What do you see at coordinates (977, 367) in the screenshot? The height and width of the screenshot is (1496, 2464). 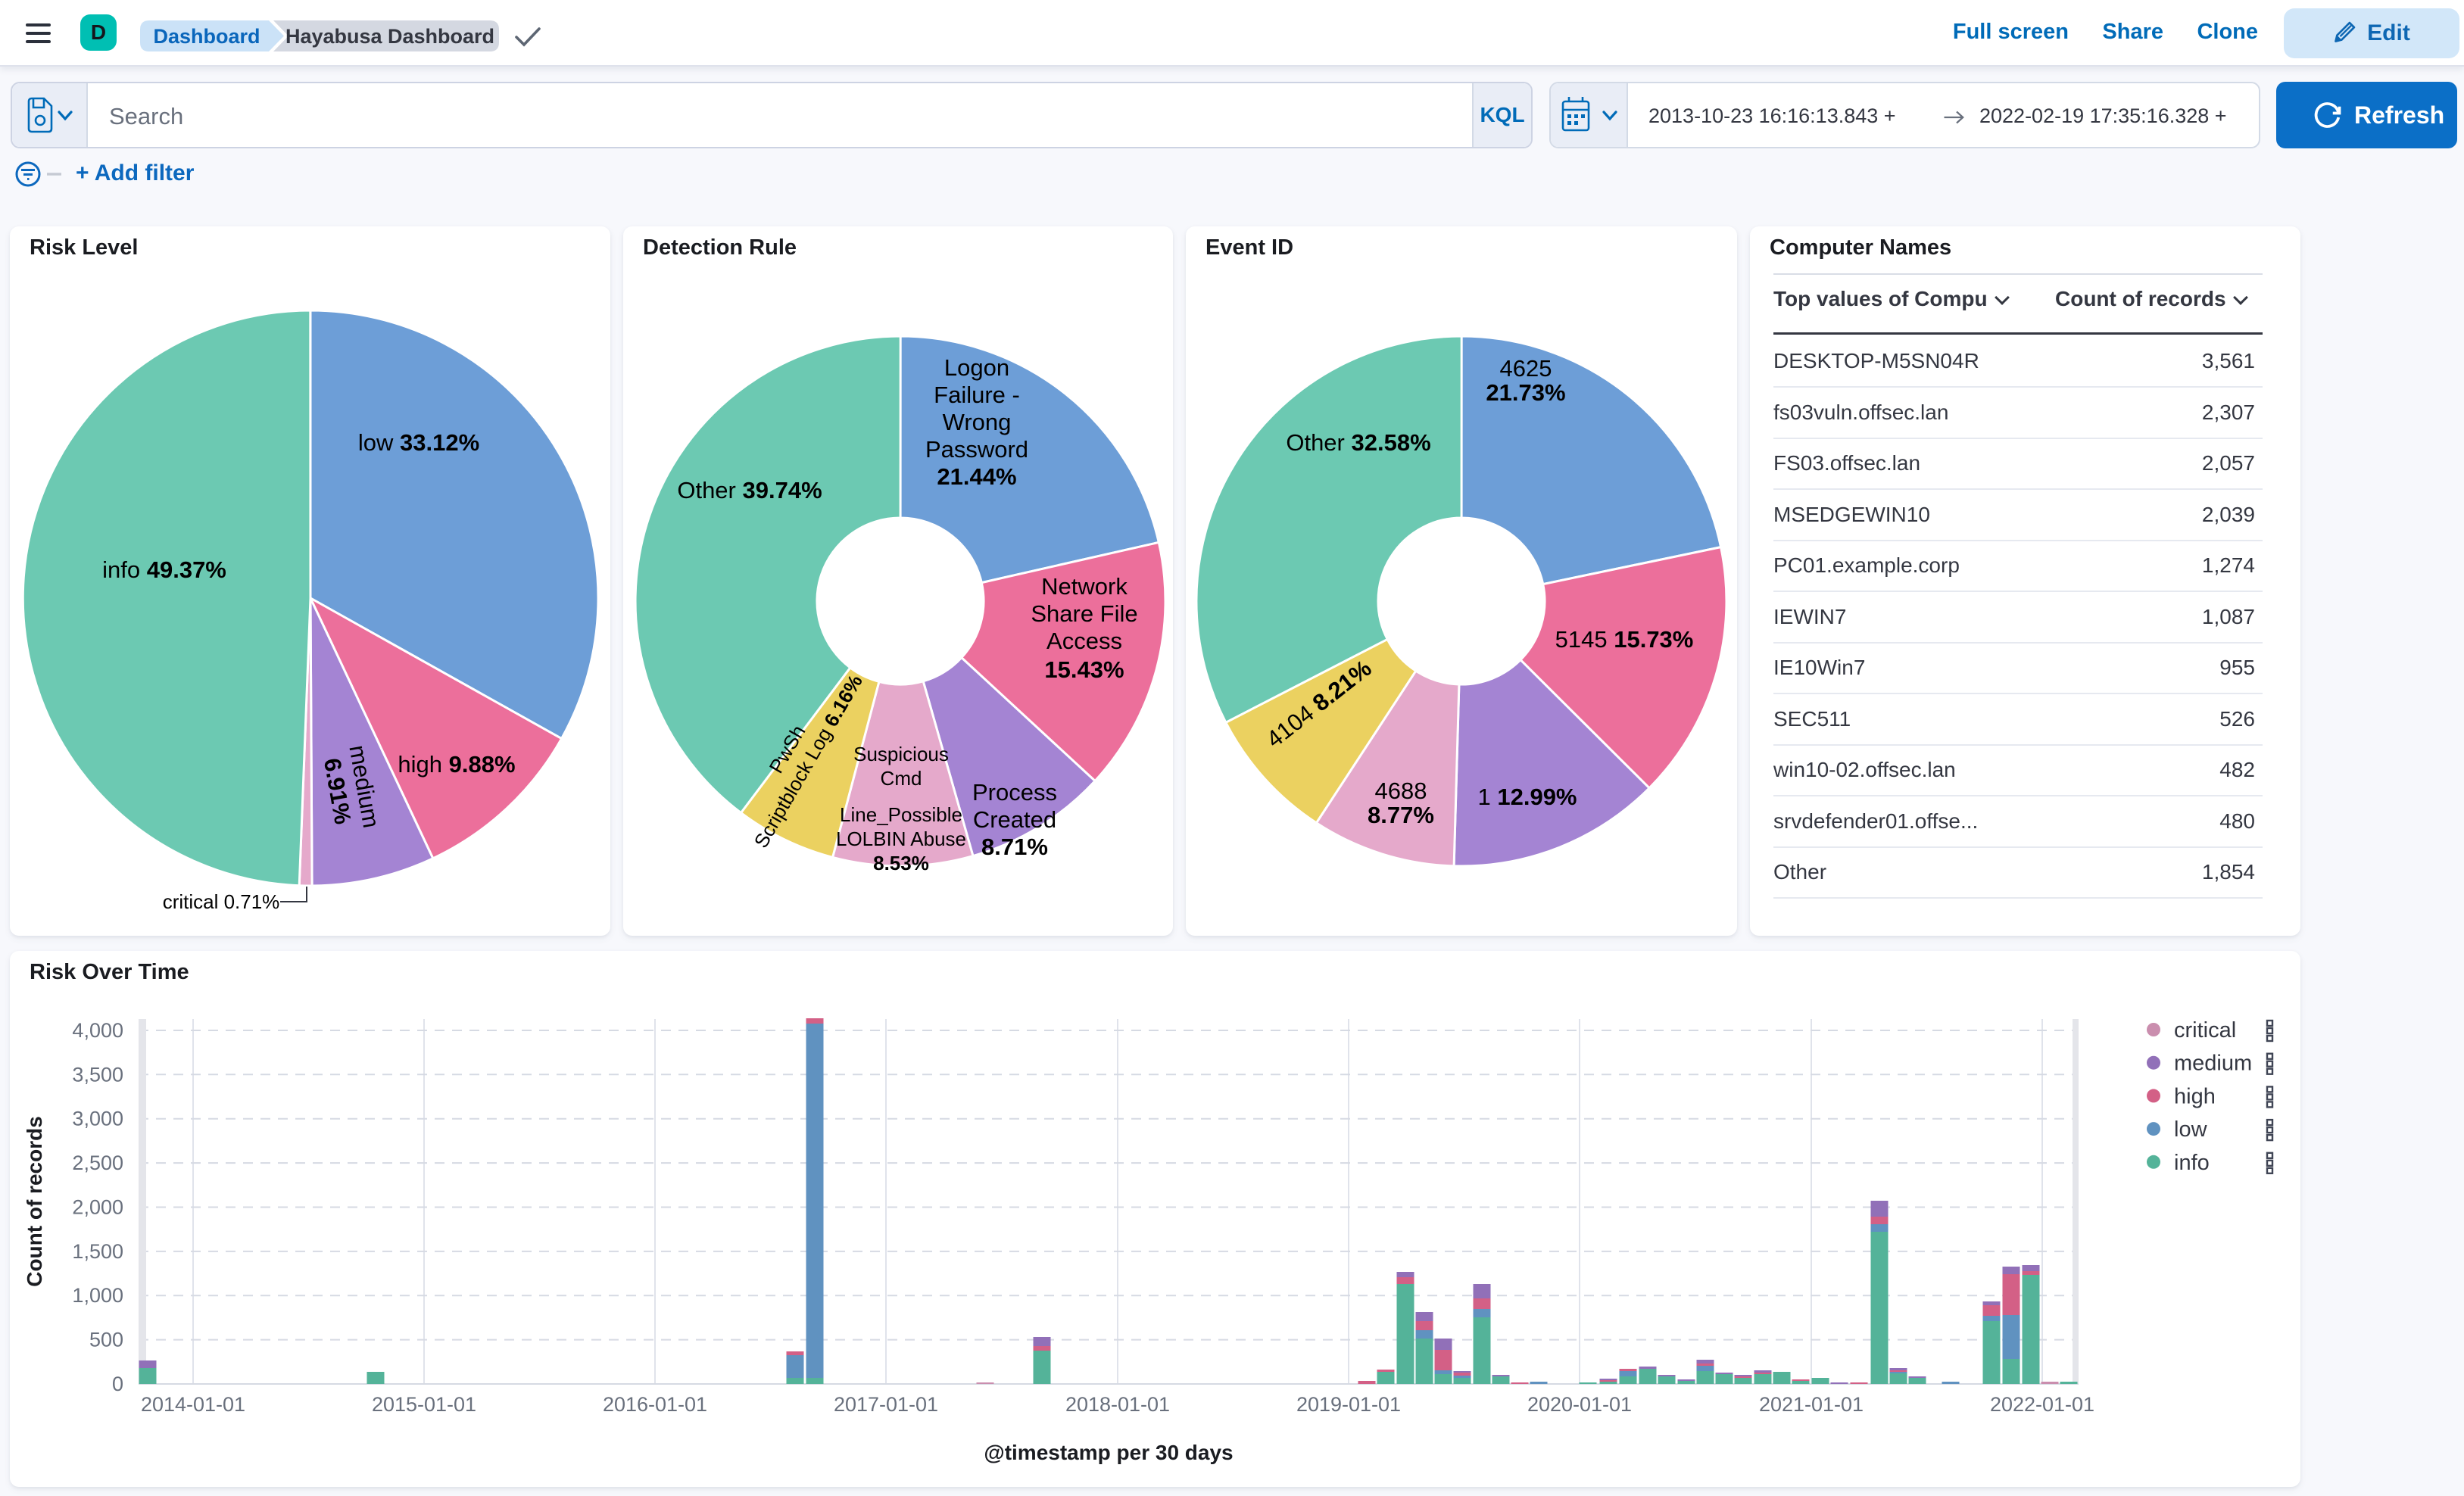 I see `svg-text: Logon` at bounding box center [977, 367].